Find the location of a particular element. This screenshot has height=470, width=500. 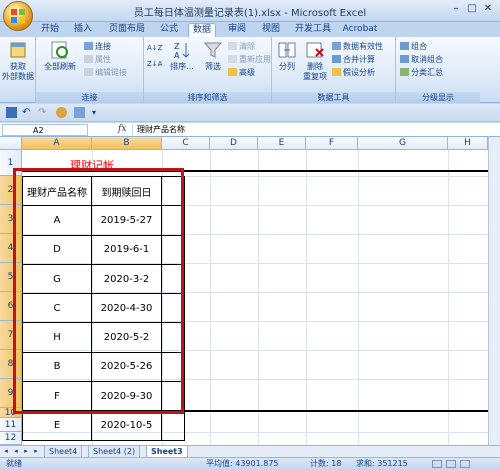

maximize-button: □ is located at coordinates (472, 9).